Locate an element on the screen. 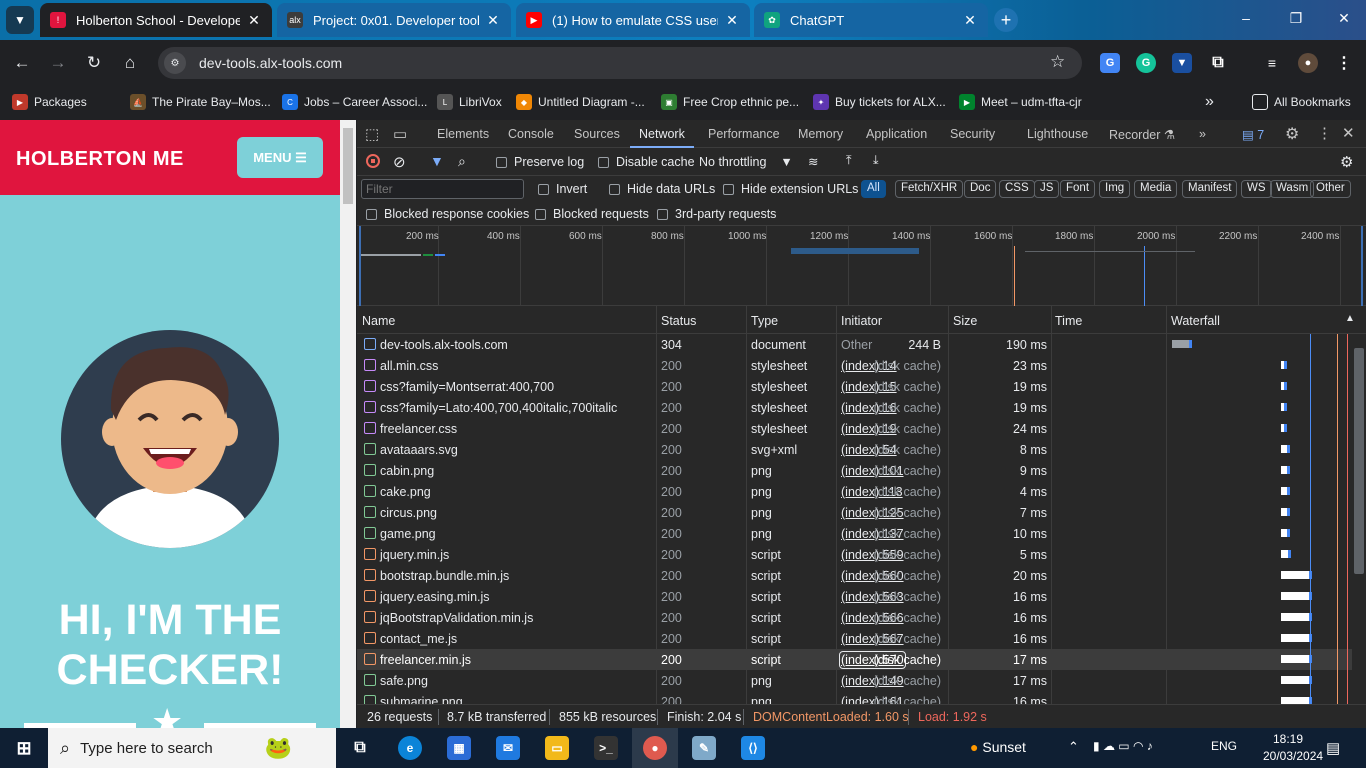 Image resolution: width=1366 pixels, height=768 pixels. requests-scrollbar is located at coordinates (1359, 519).